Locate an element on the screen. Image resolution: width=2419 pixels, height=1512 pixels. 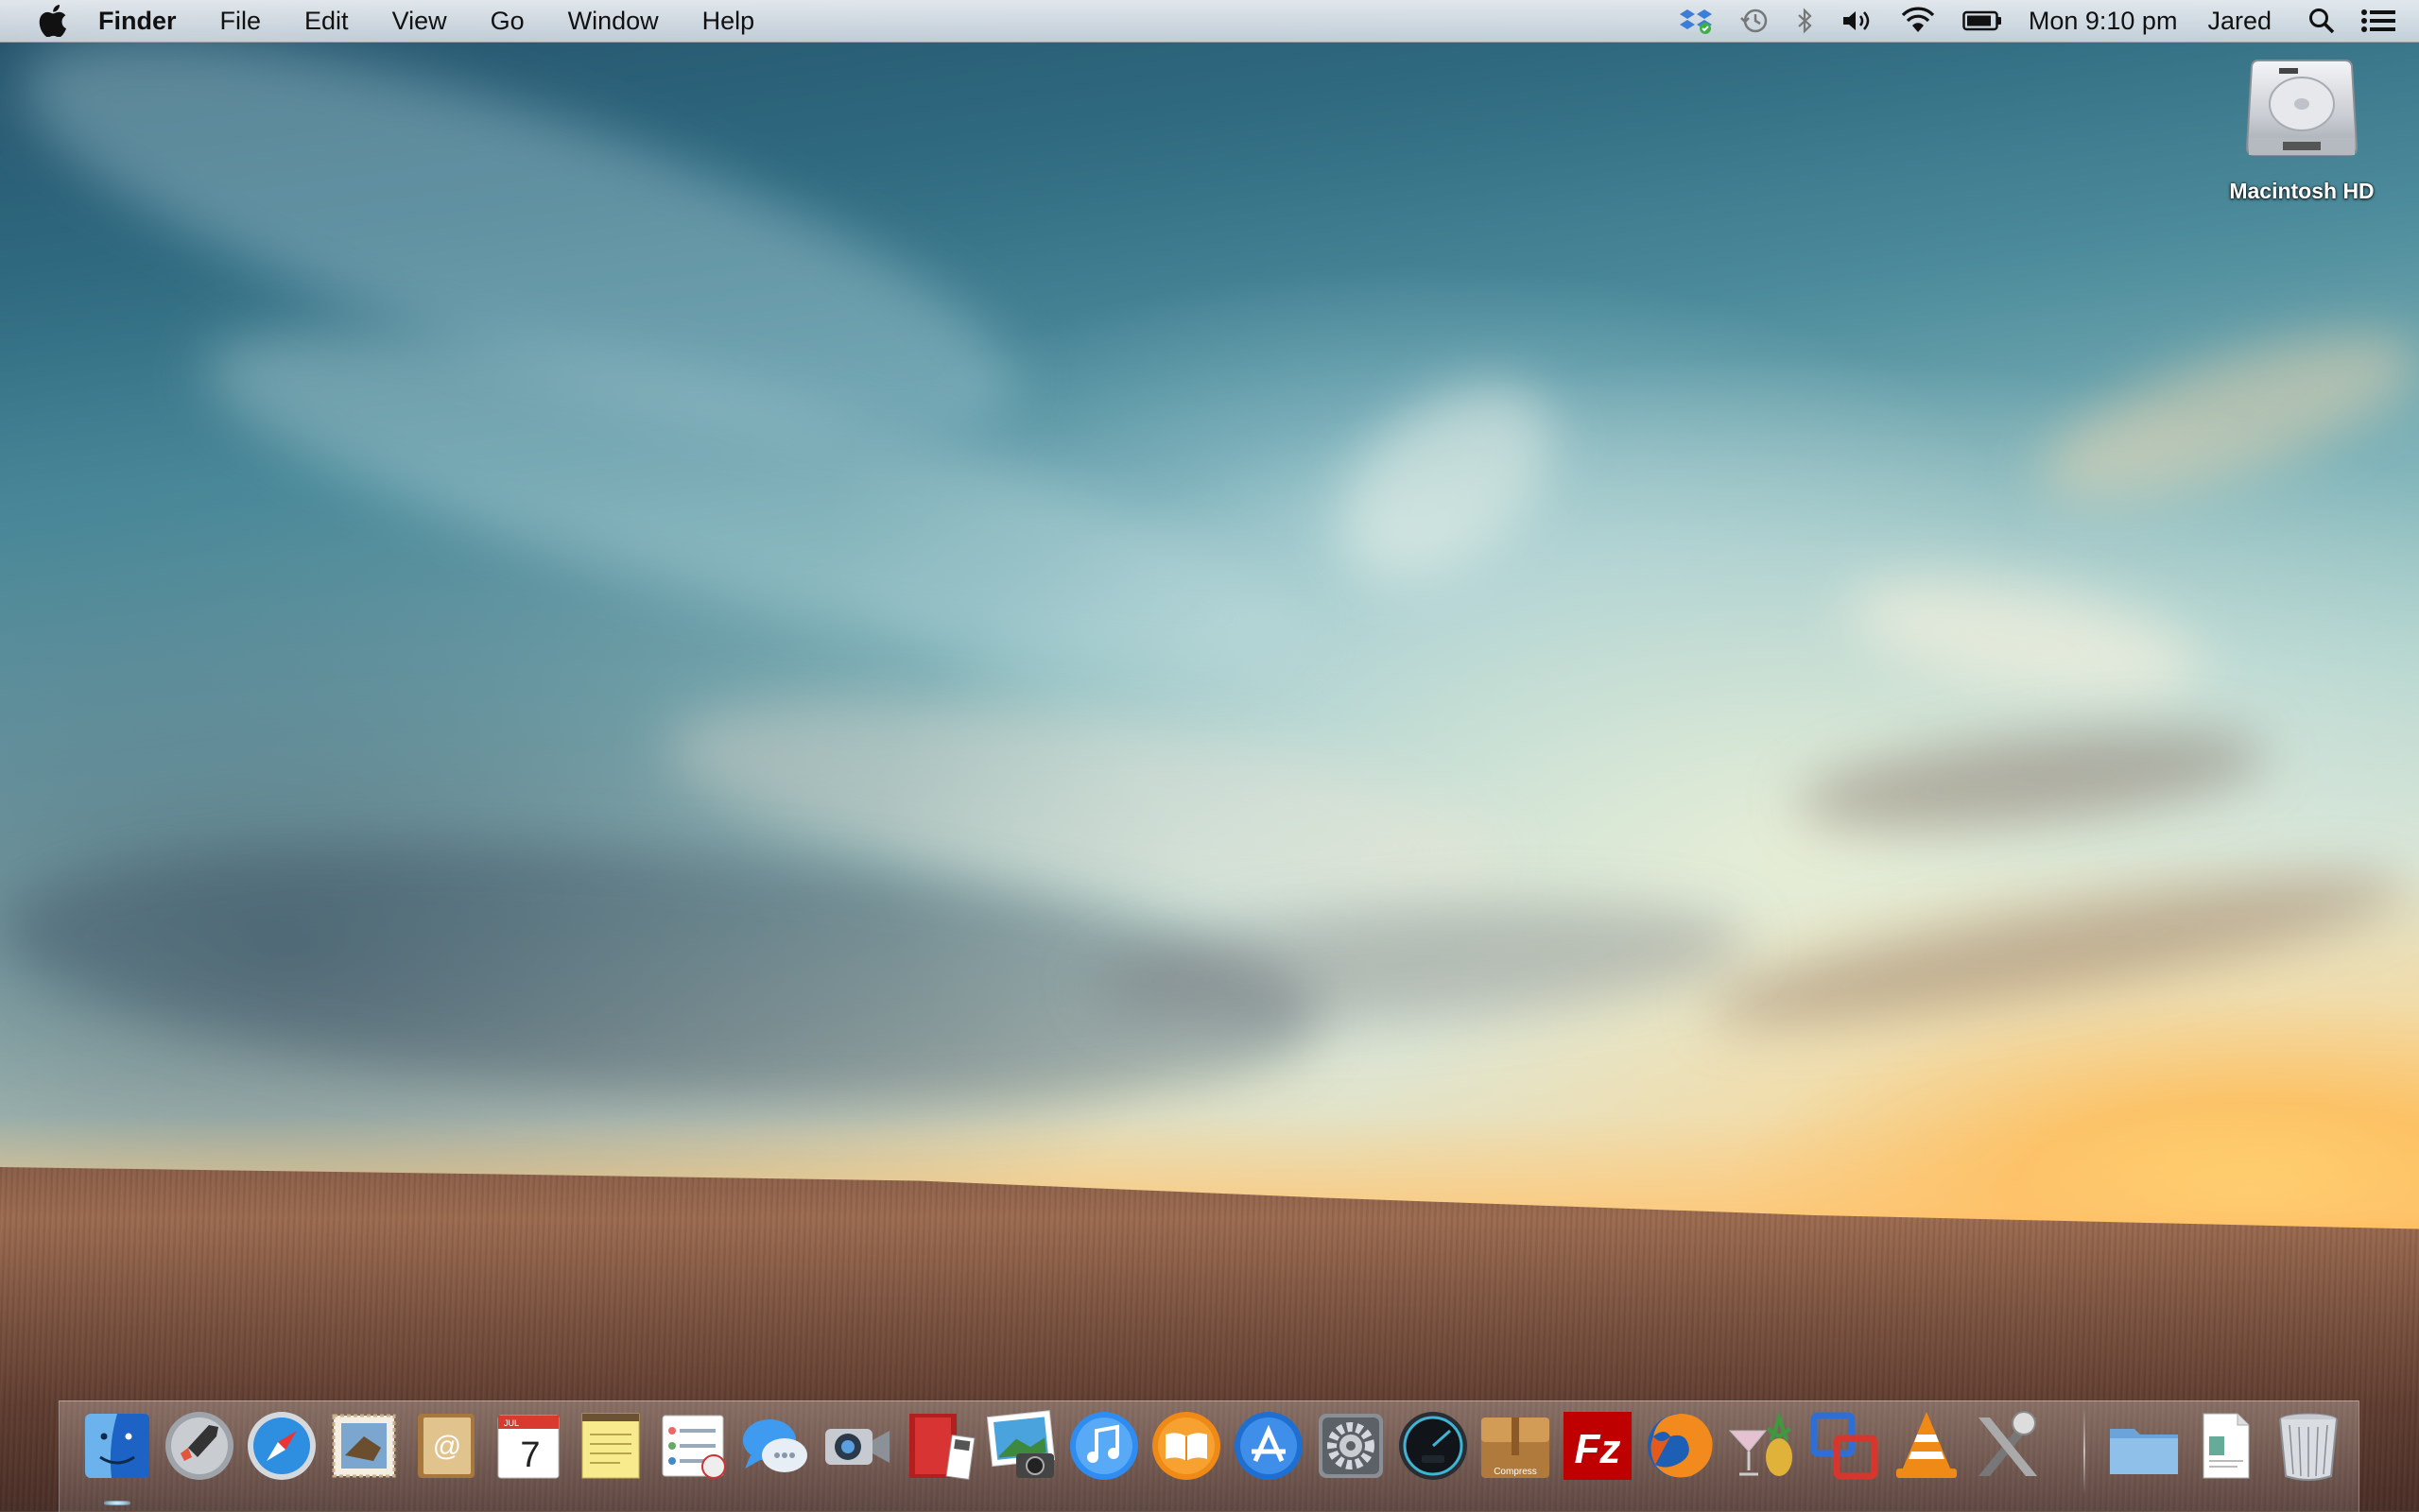
app-store-icon is located at coordinates (1269, 1446).